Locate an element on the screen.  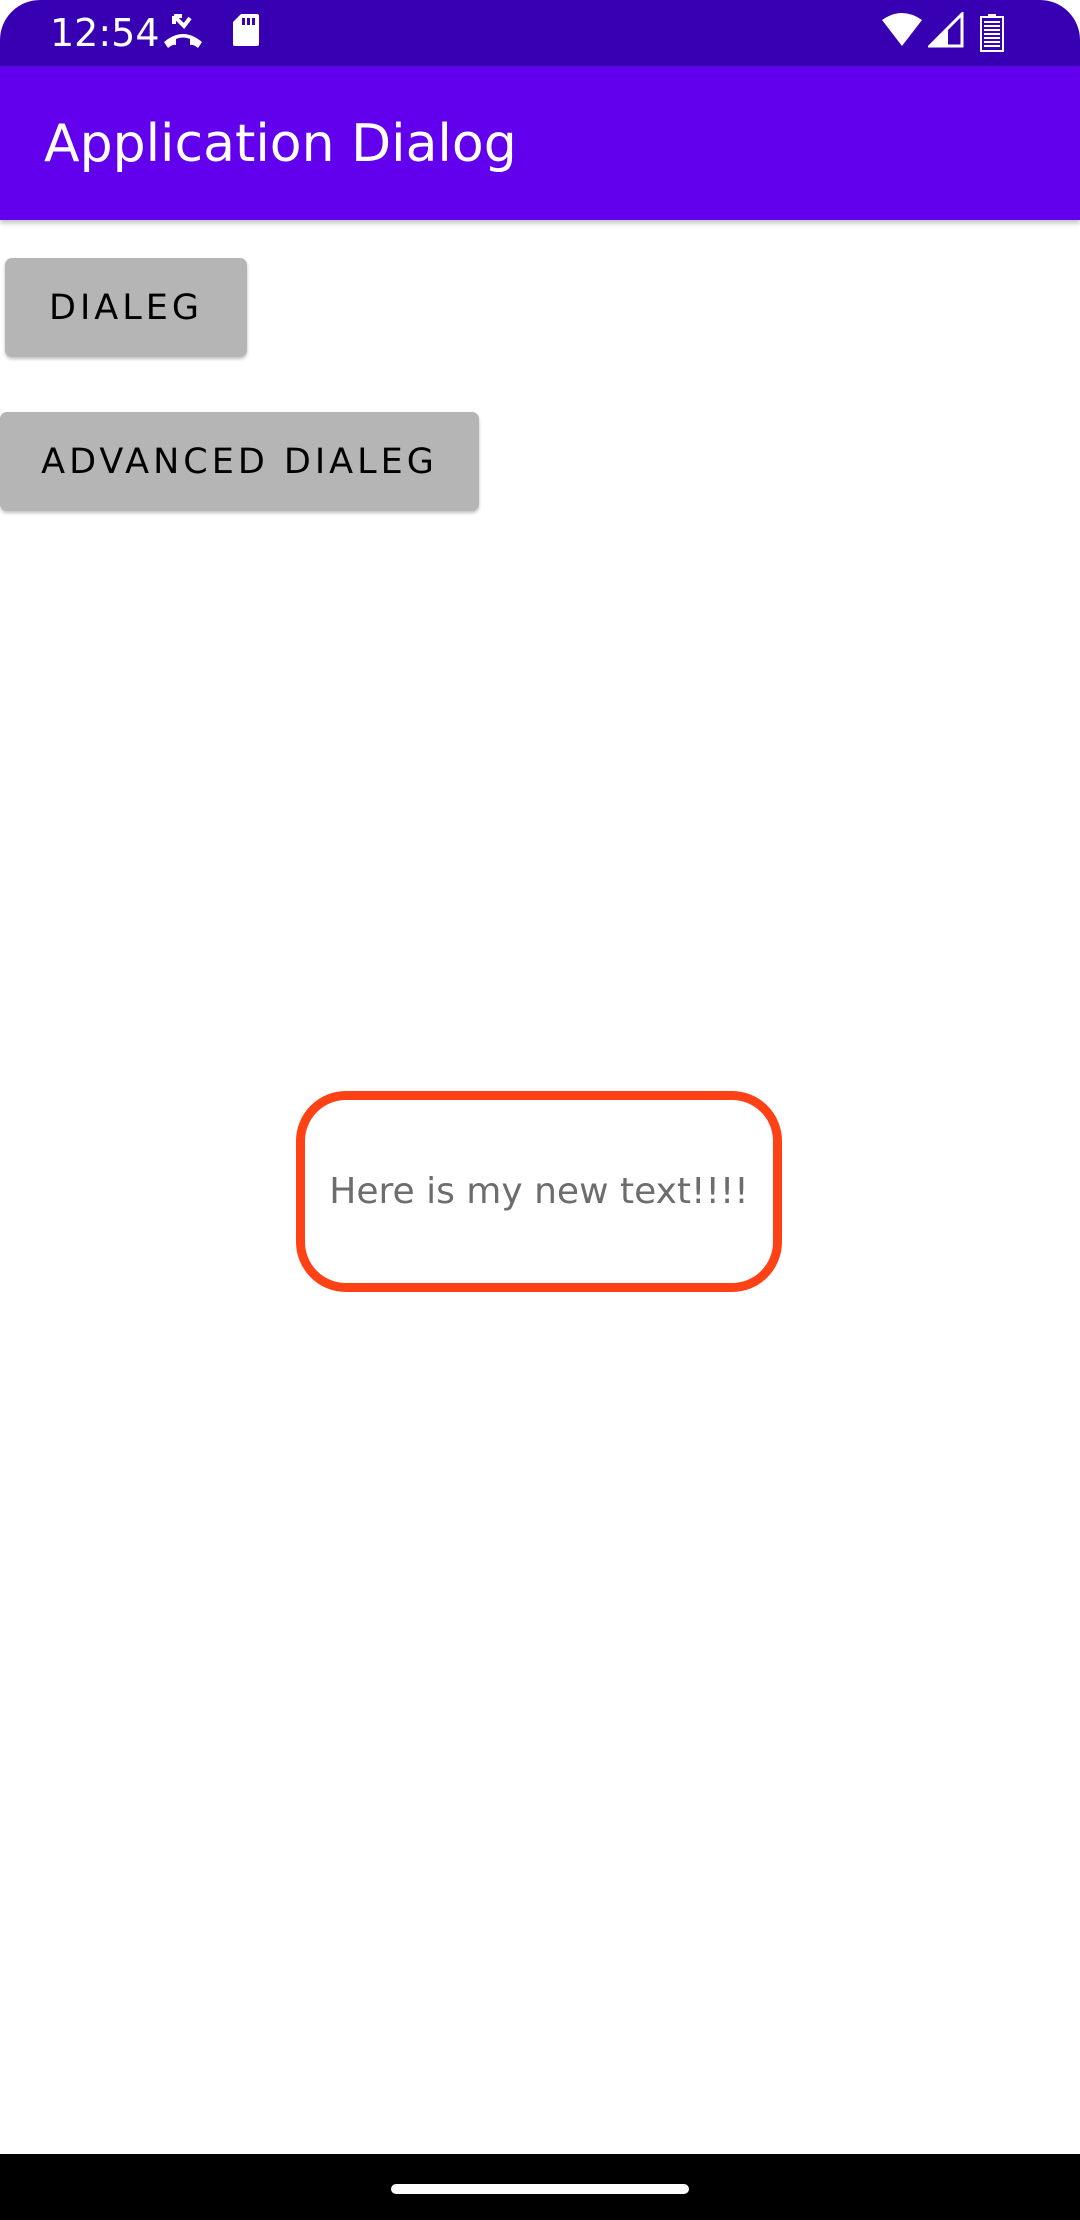
app-bar: Application Dialog is located at coordinates (540, 143).